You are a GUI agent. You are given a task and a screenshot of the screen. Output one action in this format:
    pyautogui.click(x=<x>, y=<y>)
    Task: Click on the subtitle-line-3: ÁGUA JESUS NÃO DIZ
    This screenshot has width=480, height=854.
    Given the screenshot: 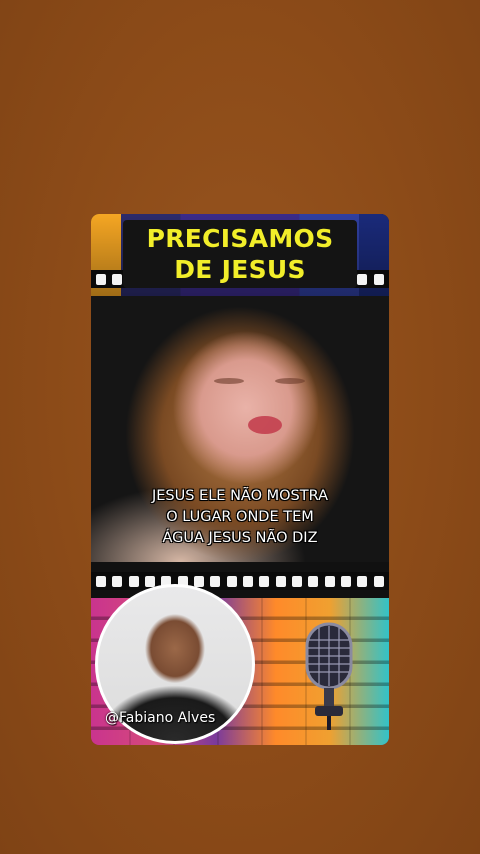 What is the action you would take?
    pyautogui.click(x=240, y=538)
    